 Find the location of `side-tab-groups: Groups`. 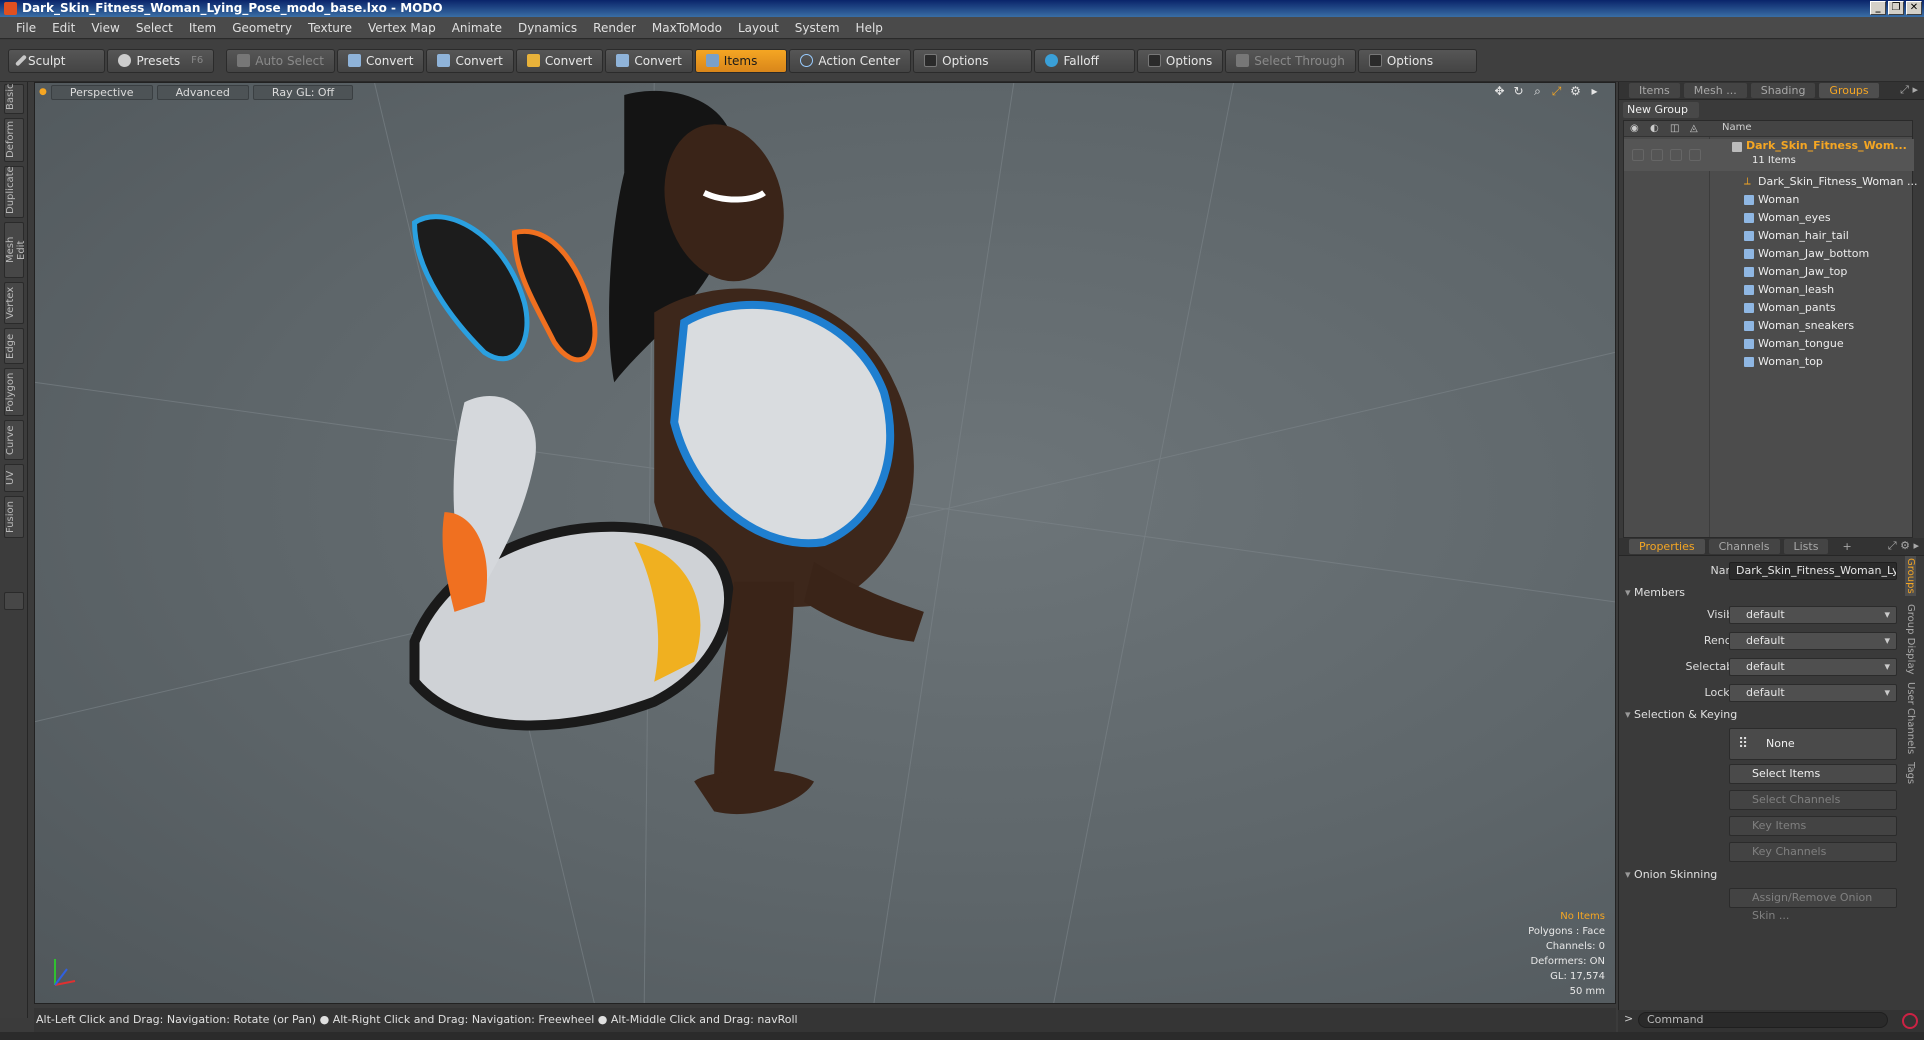

side-tab-groups: Groups is located at coordinates (1910, 576).